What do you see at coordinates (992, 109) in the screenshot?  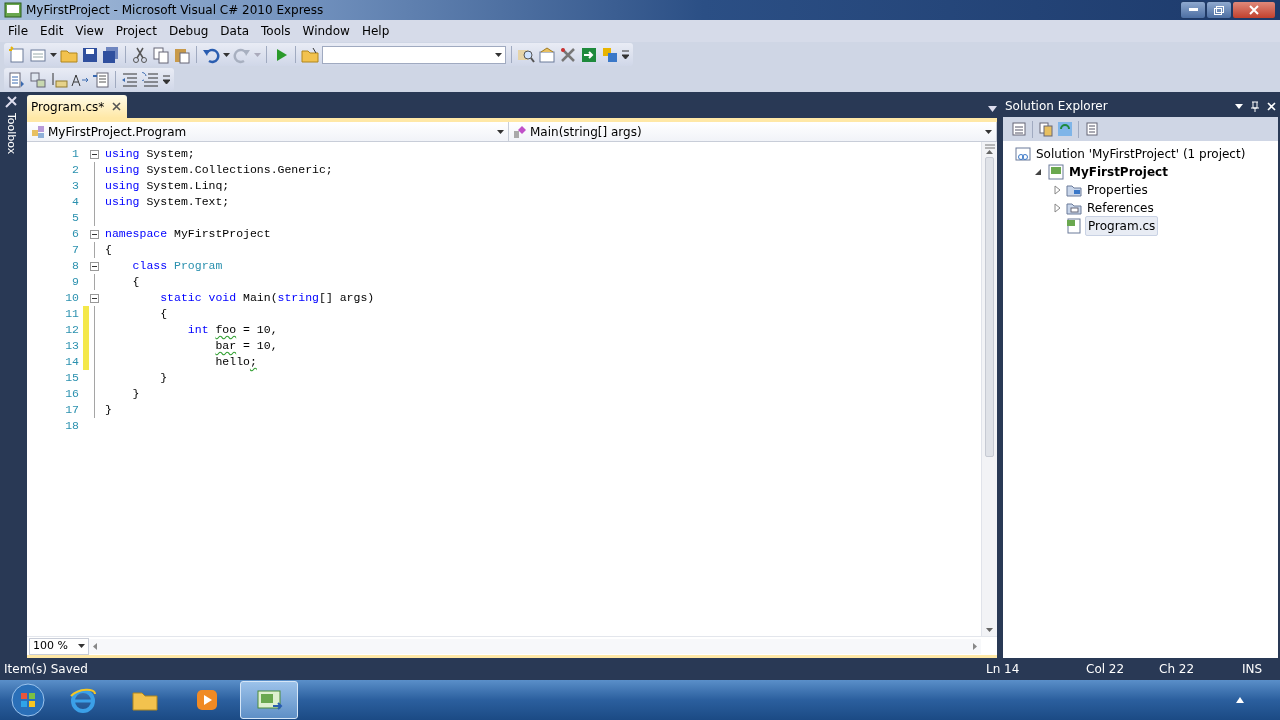 I see `tab-menu-icon` at bounding box center [992, 109].